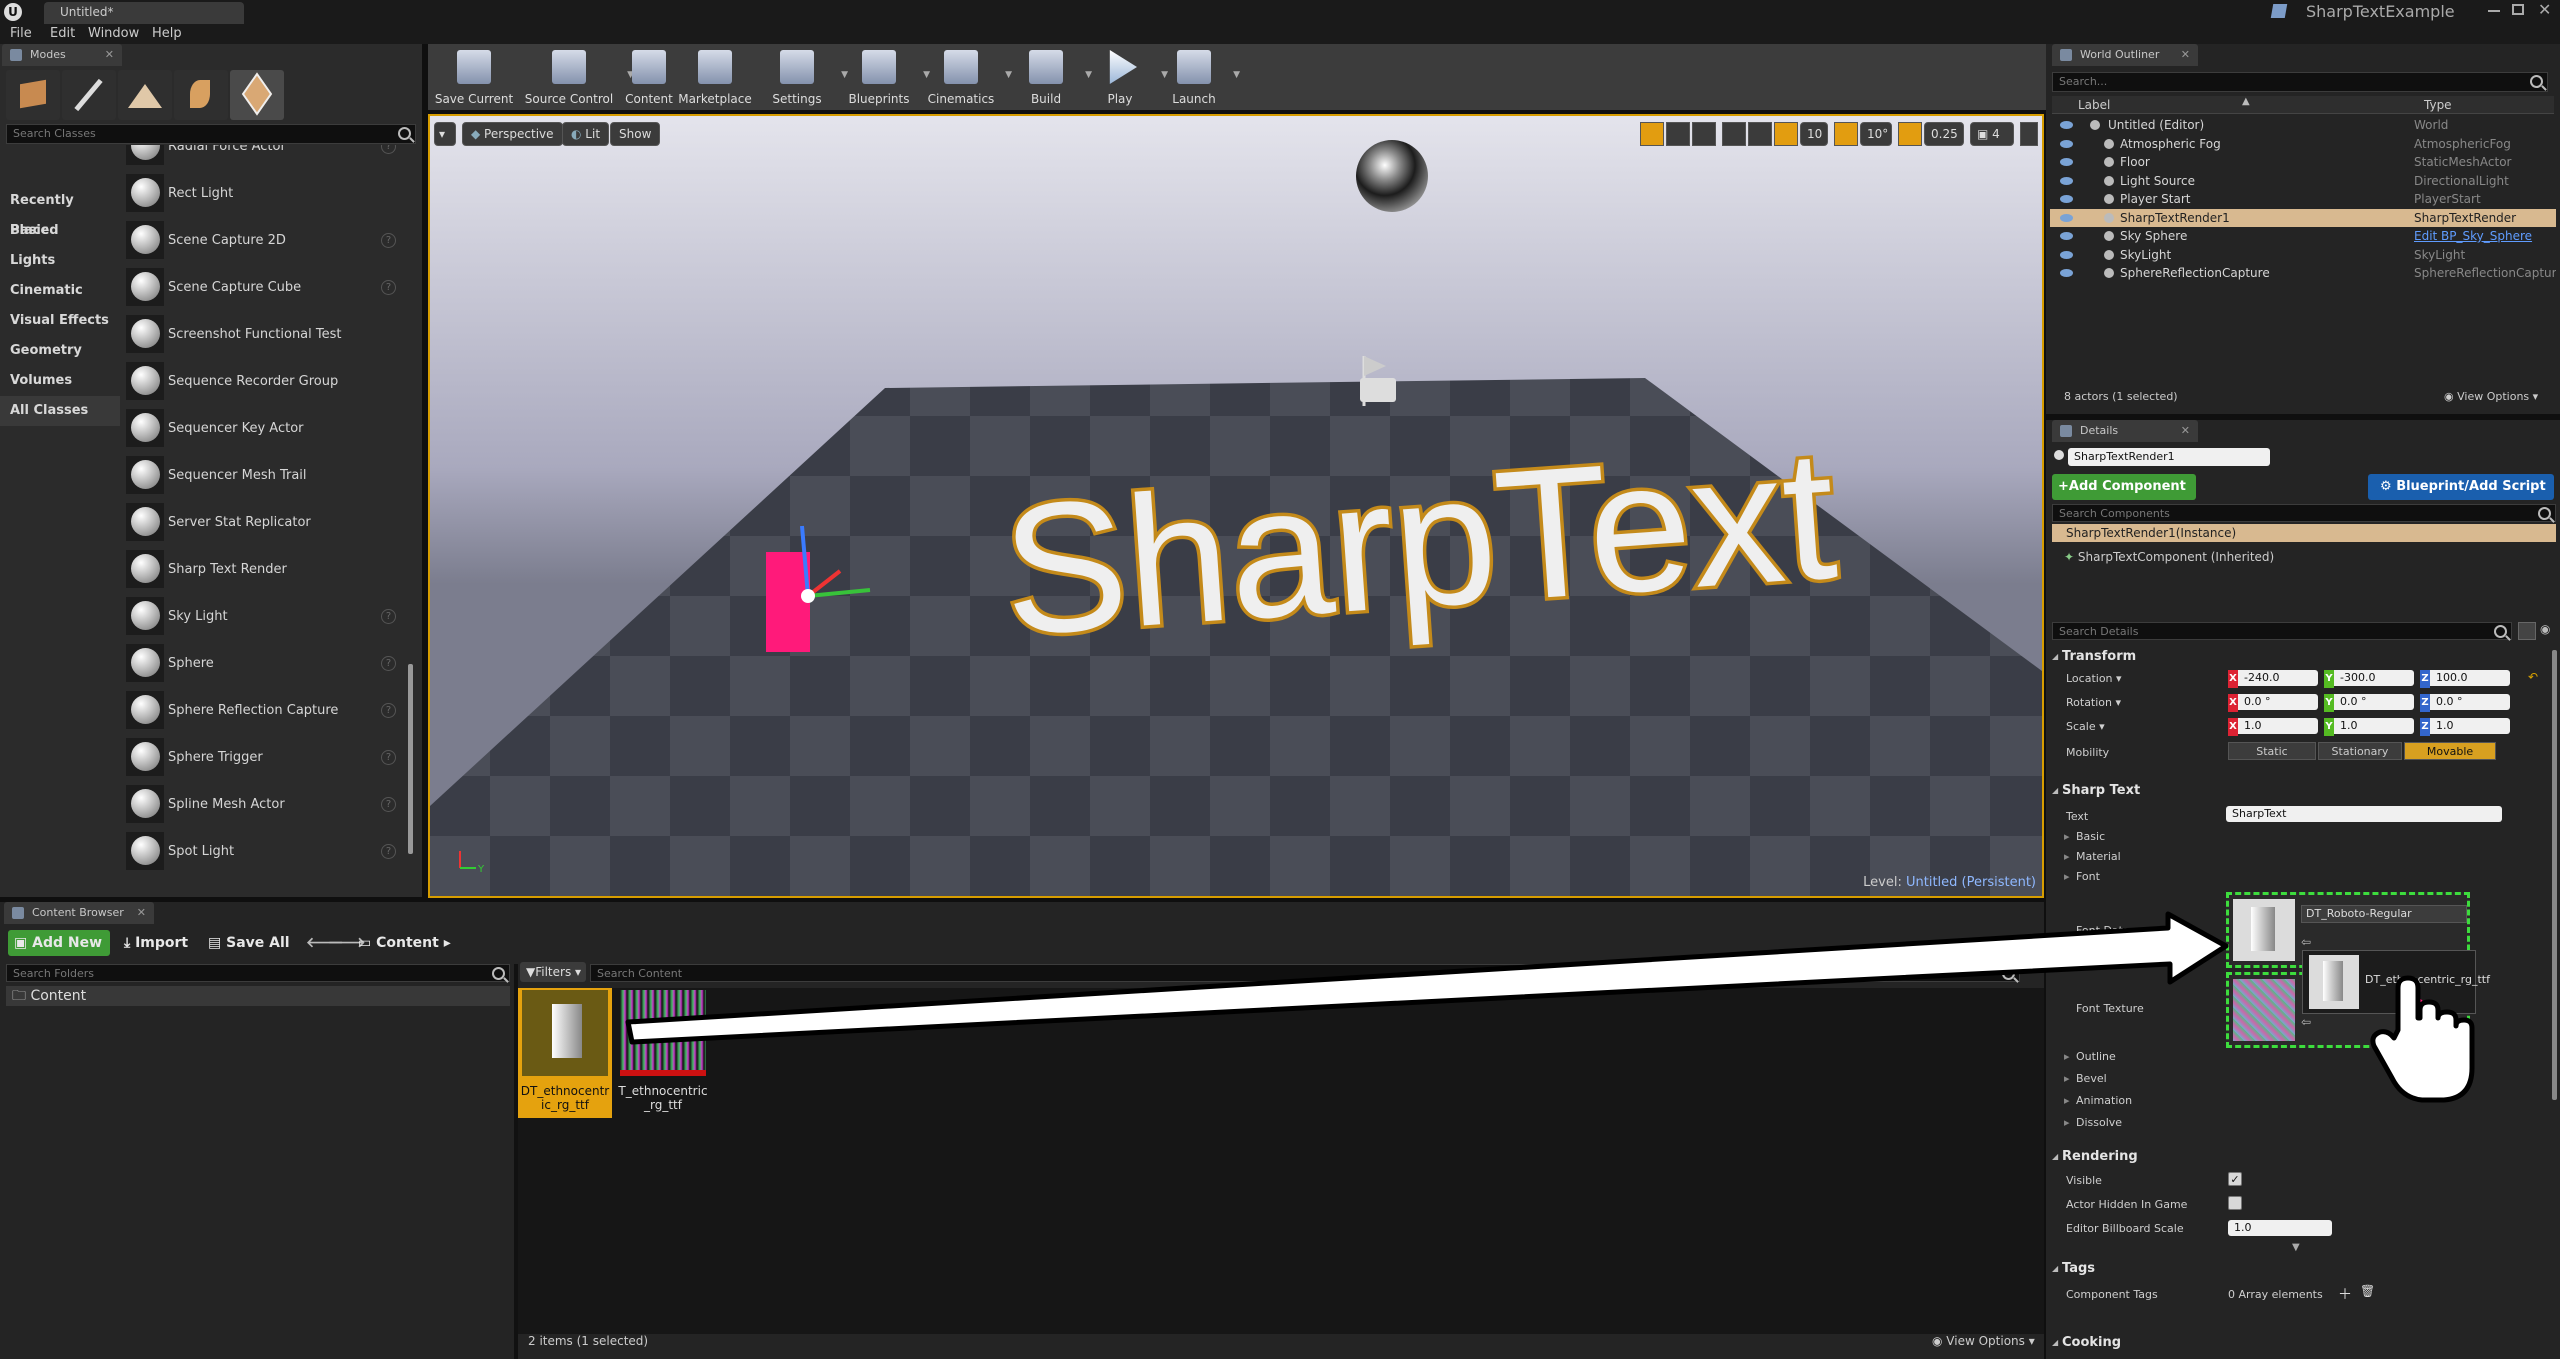 The height and width of the screenshot is (1359, 2560). What do you see at coordinates (2470, 678) in the screenshot?
I see `location-z-field: 100.0` at bounding box center [2470, 678].